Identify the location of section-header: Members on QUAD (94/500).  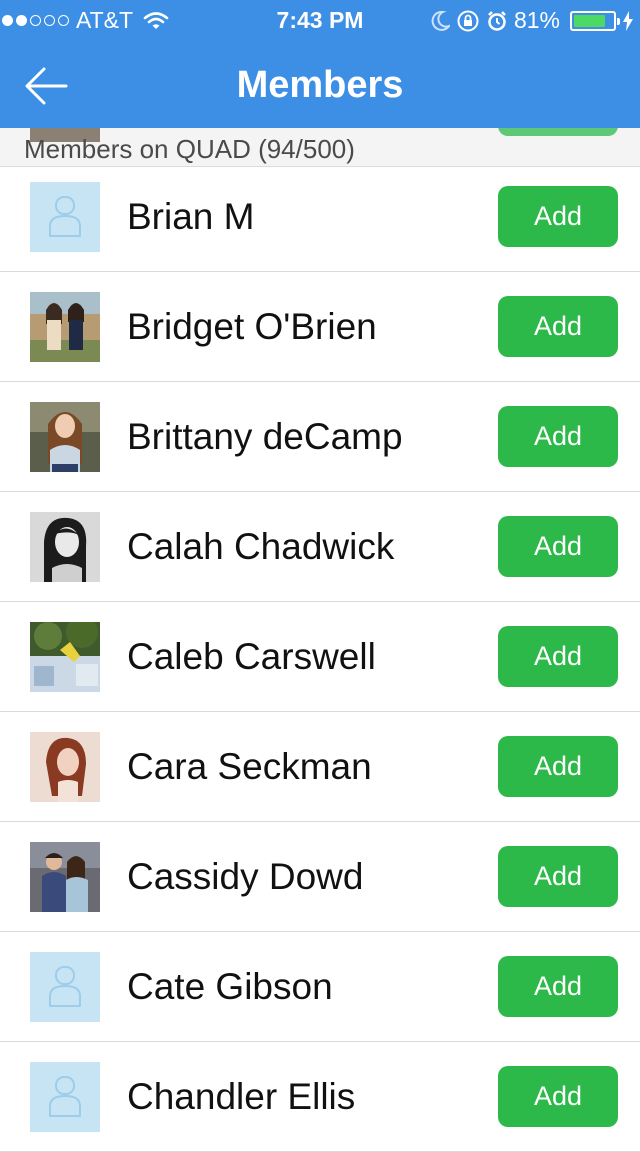
(320, 147).